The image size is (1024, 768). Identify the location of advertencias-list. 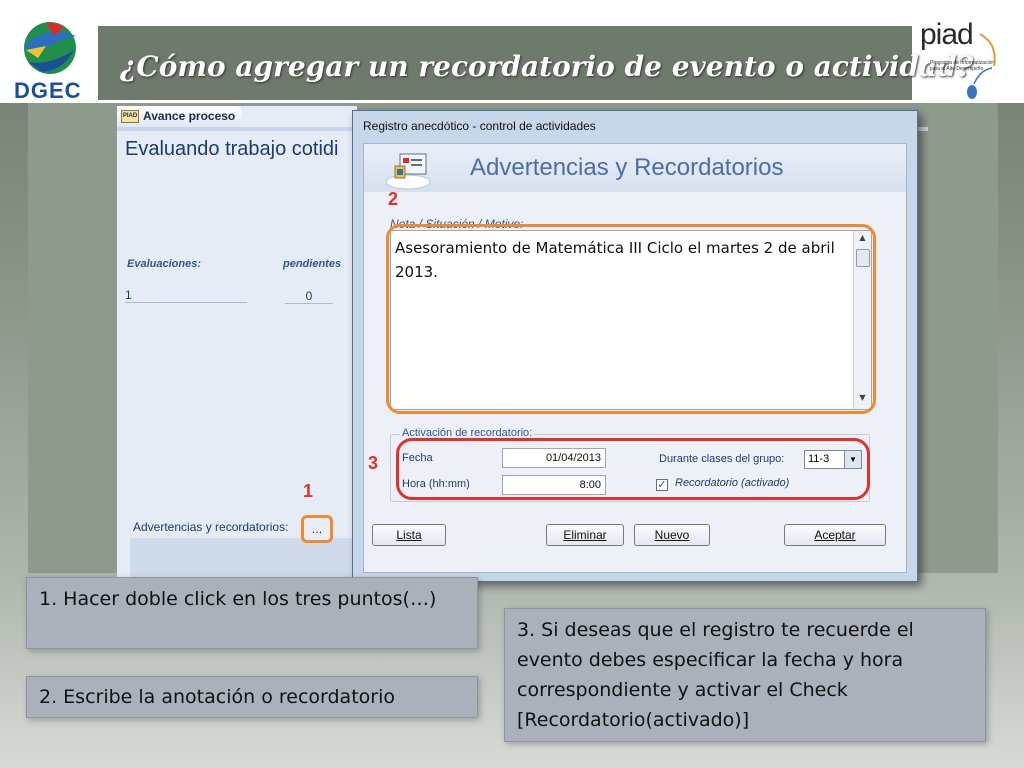
(241, 558).